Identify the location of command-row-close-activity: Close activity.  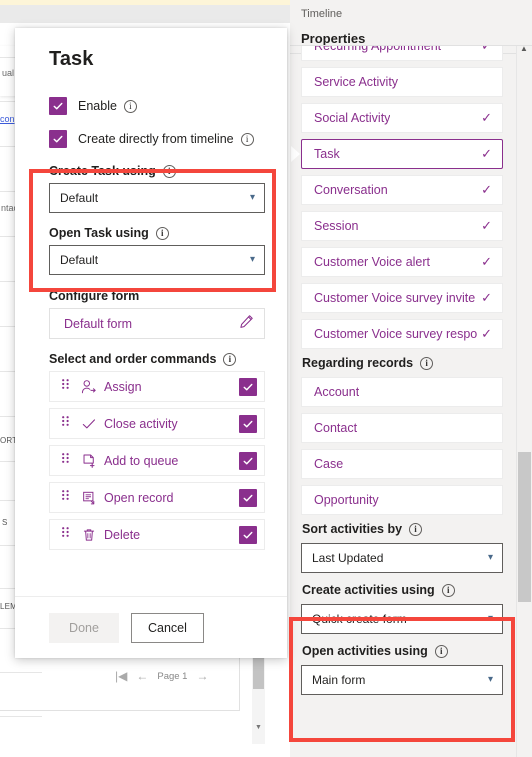
(157, 423).